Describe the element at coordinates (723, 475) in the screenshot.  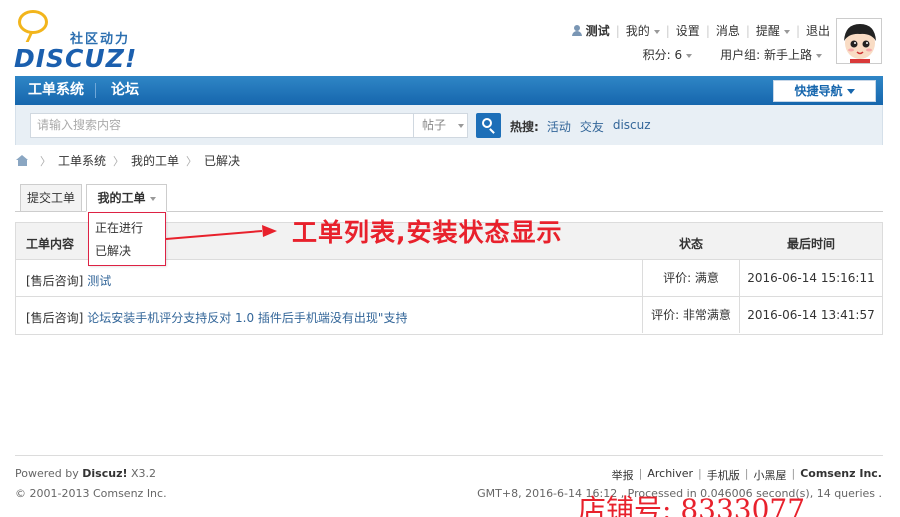
I see `footer-link-mobile: 手机版` at that location.